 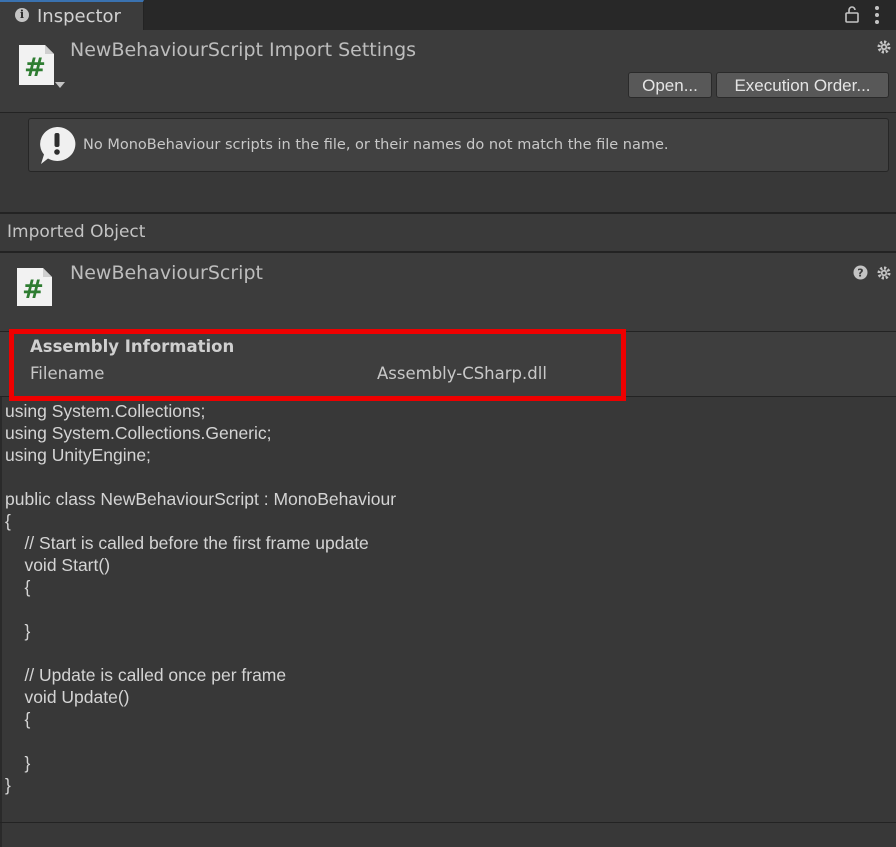 I want to click on page-title: NewBehaviourScript Import Settings, so click(x=243, y=50).